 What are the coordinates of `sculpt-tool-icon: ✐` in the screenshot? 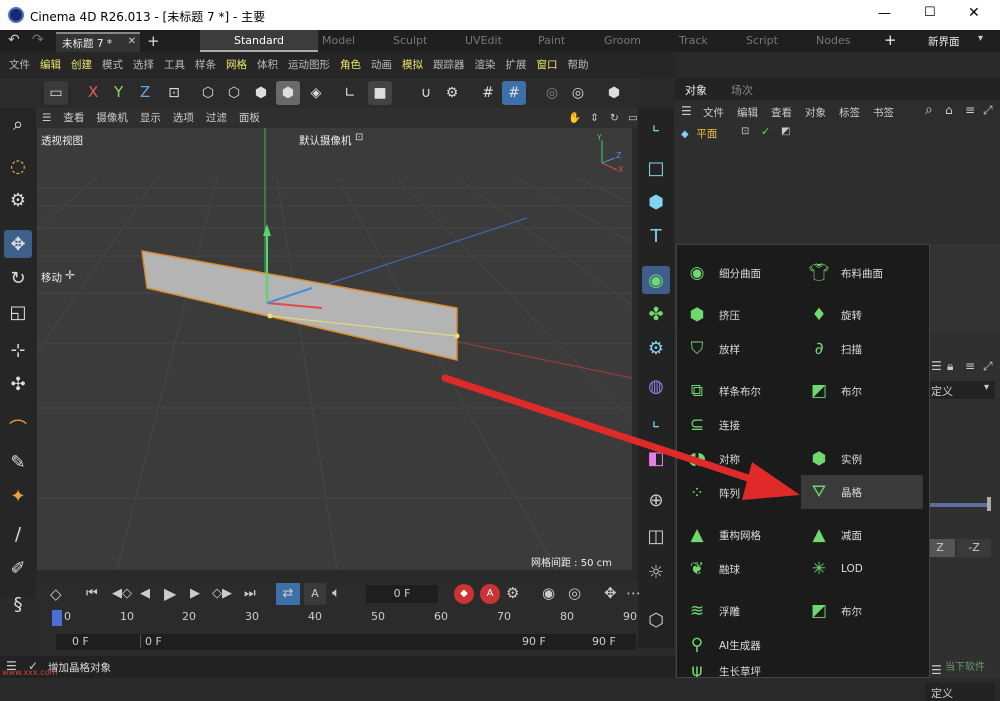 It's located at (18, 568).